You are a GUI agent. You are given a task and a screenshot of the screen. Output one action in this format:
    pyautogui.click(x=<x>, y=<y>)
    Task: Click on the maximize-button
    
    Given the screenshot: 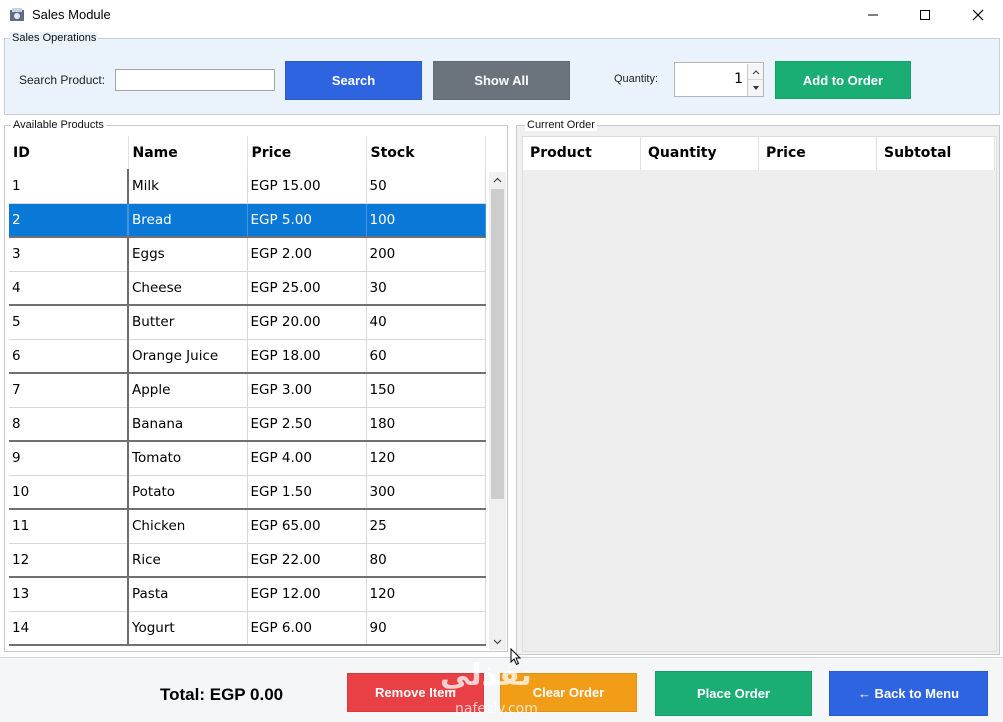 What is the action you would take?
    pyautogui.click(x=925, y=15)
    